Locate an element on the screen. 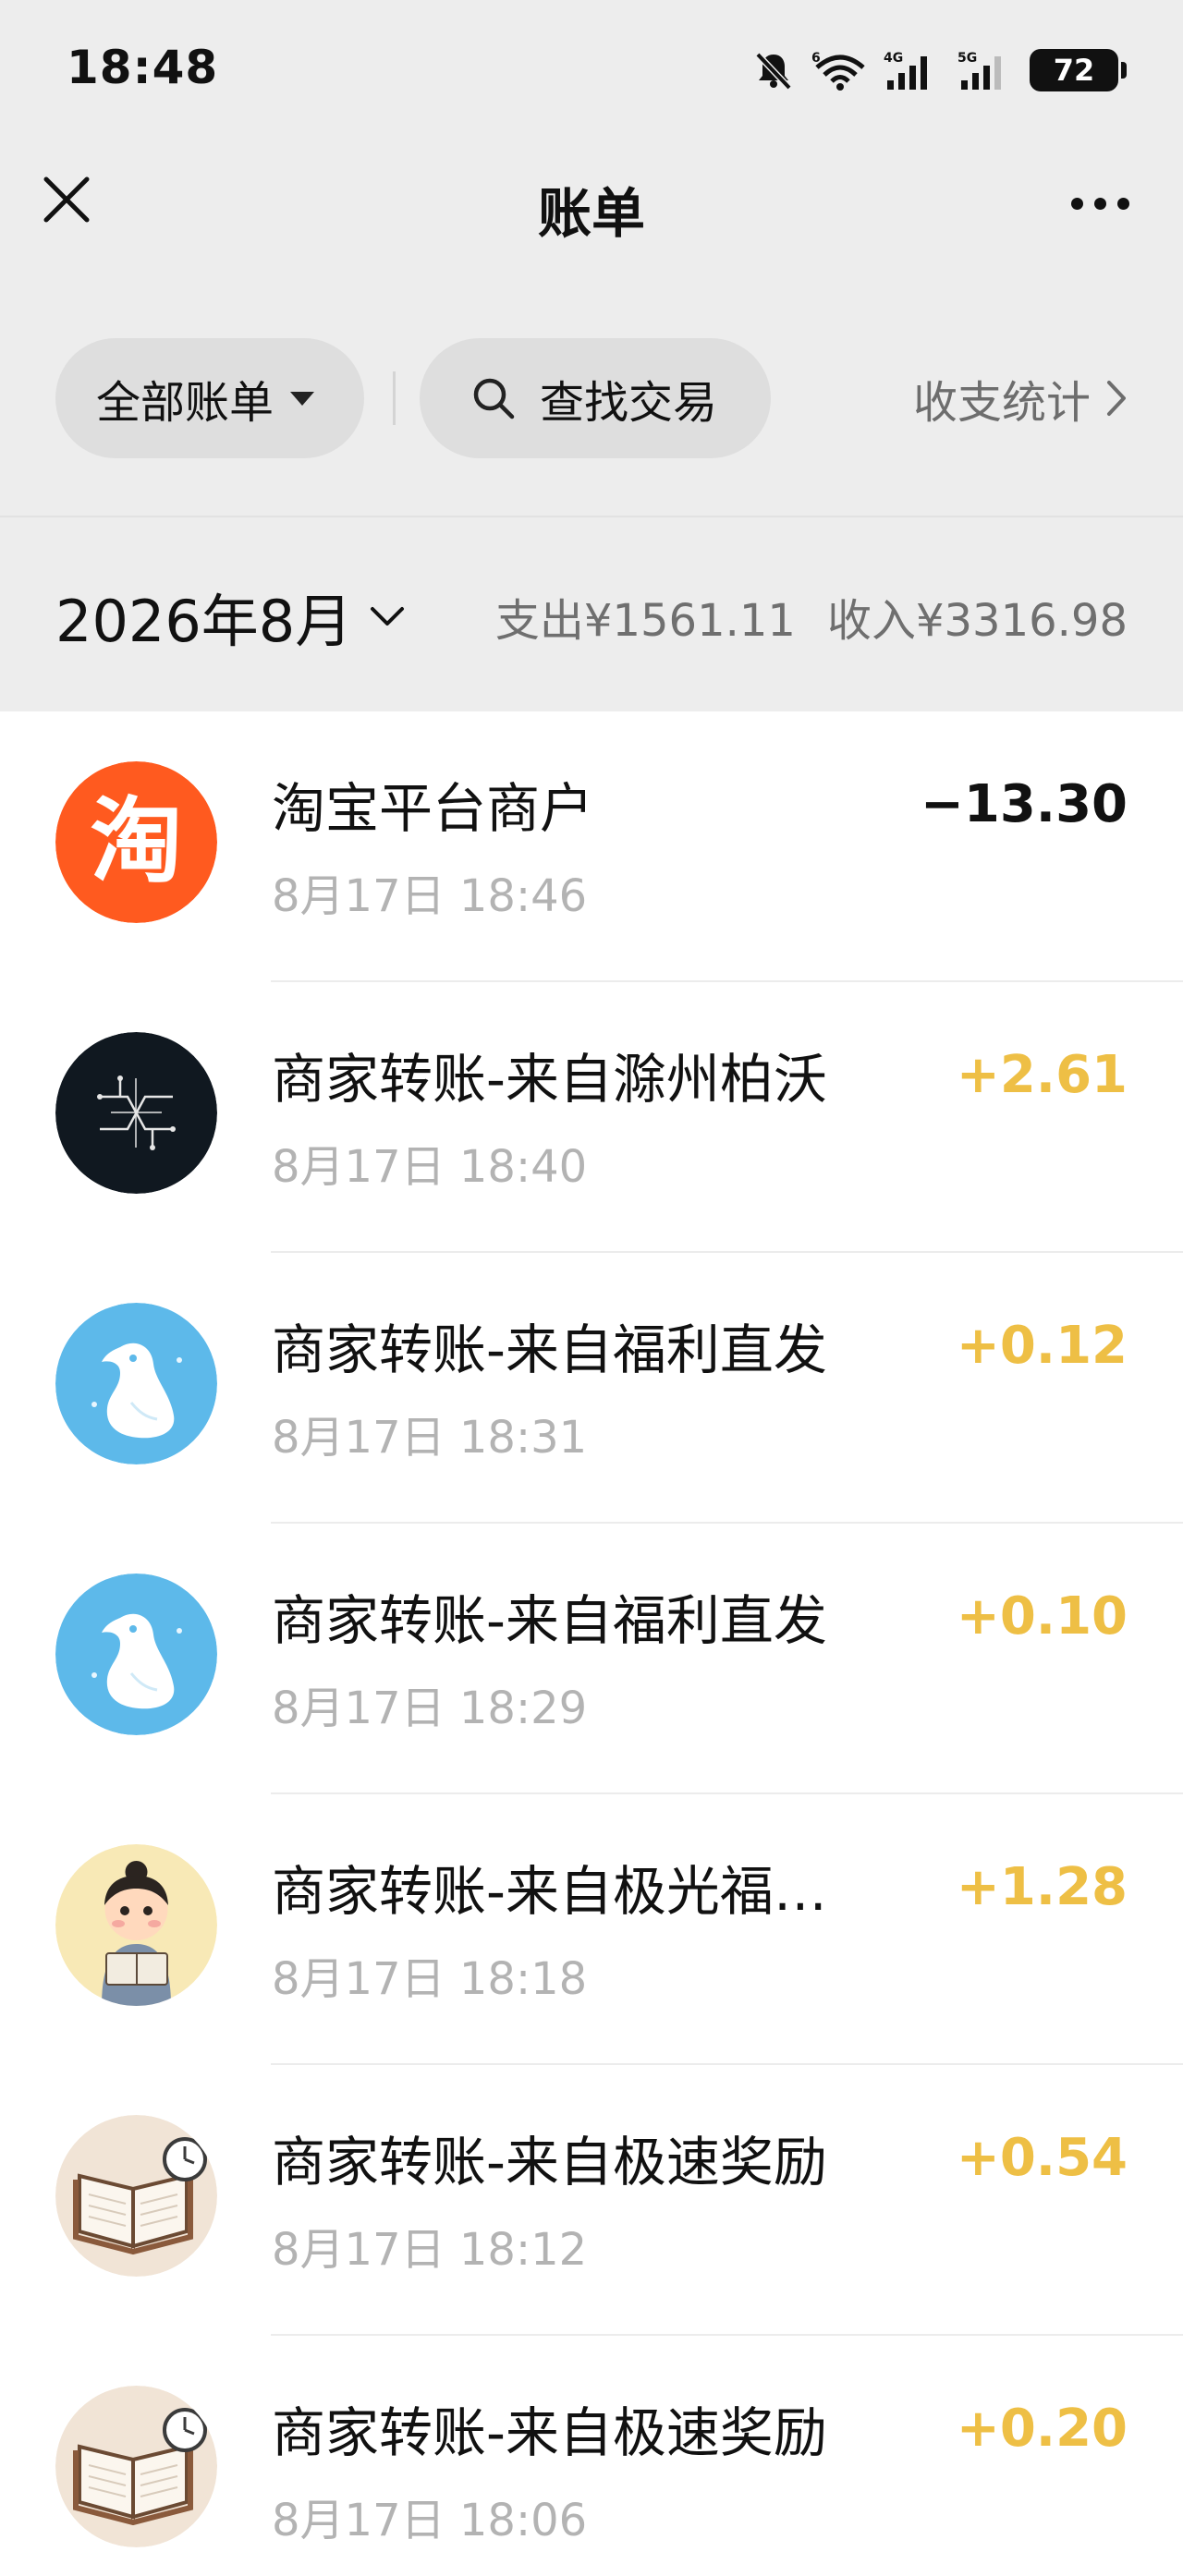  title-bar: 账单 is located at coordinates (592, 203).